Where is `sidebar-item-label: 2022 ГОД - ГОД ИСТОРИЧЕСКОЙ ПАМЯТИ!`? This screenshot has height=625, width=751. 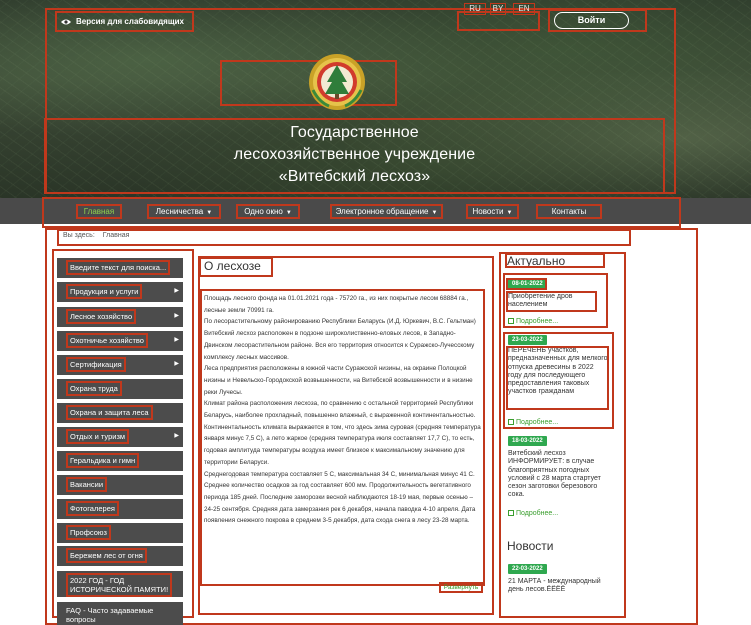
sidebar-item-label: 2022 ГОД - ГОД ИСТОРИЧЕСКОЙ ПАМЯТИ! is located at coordinates (119, 585).